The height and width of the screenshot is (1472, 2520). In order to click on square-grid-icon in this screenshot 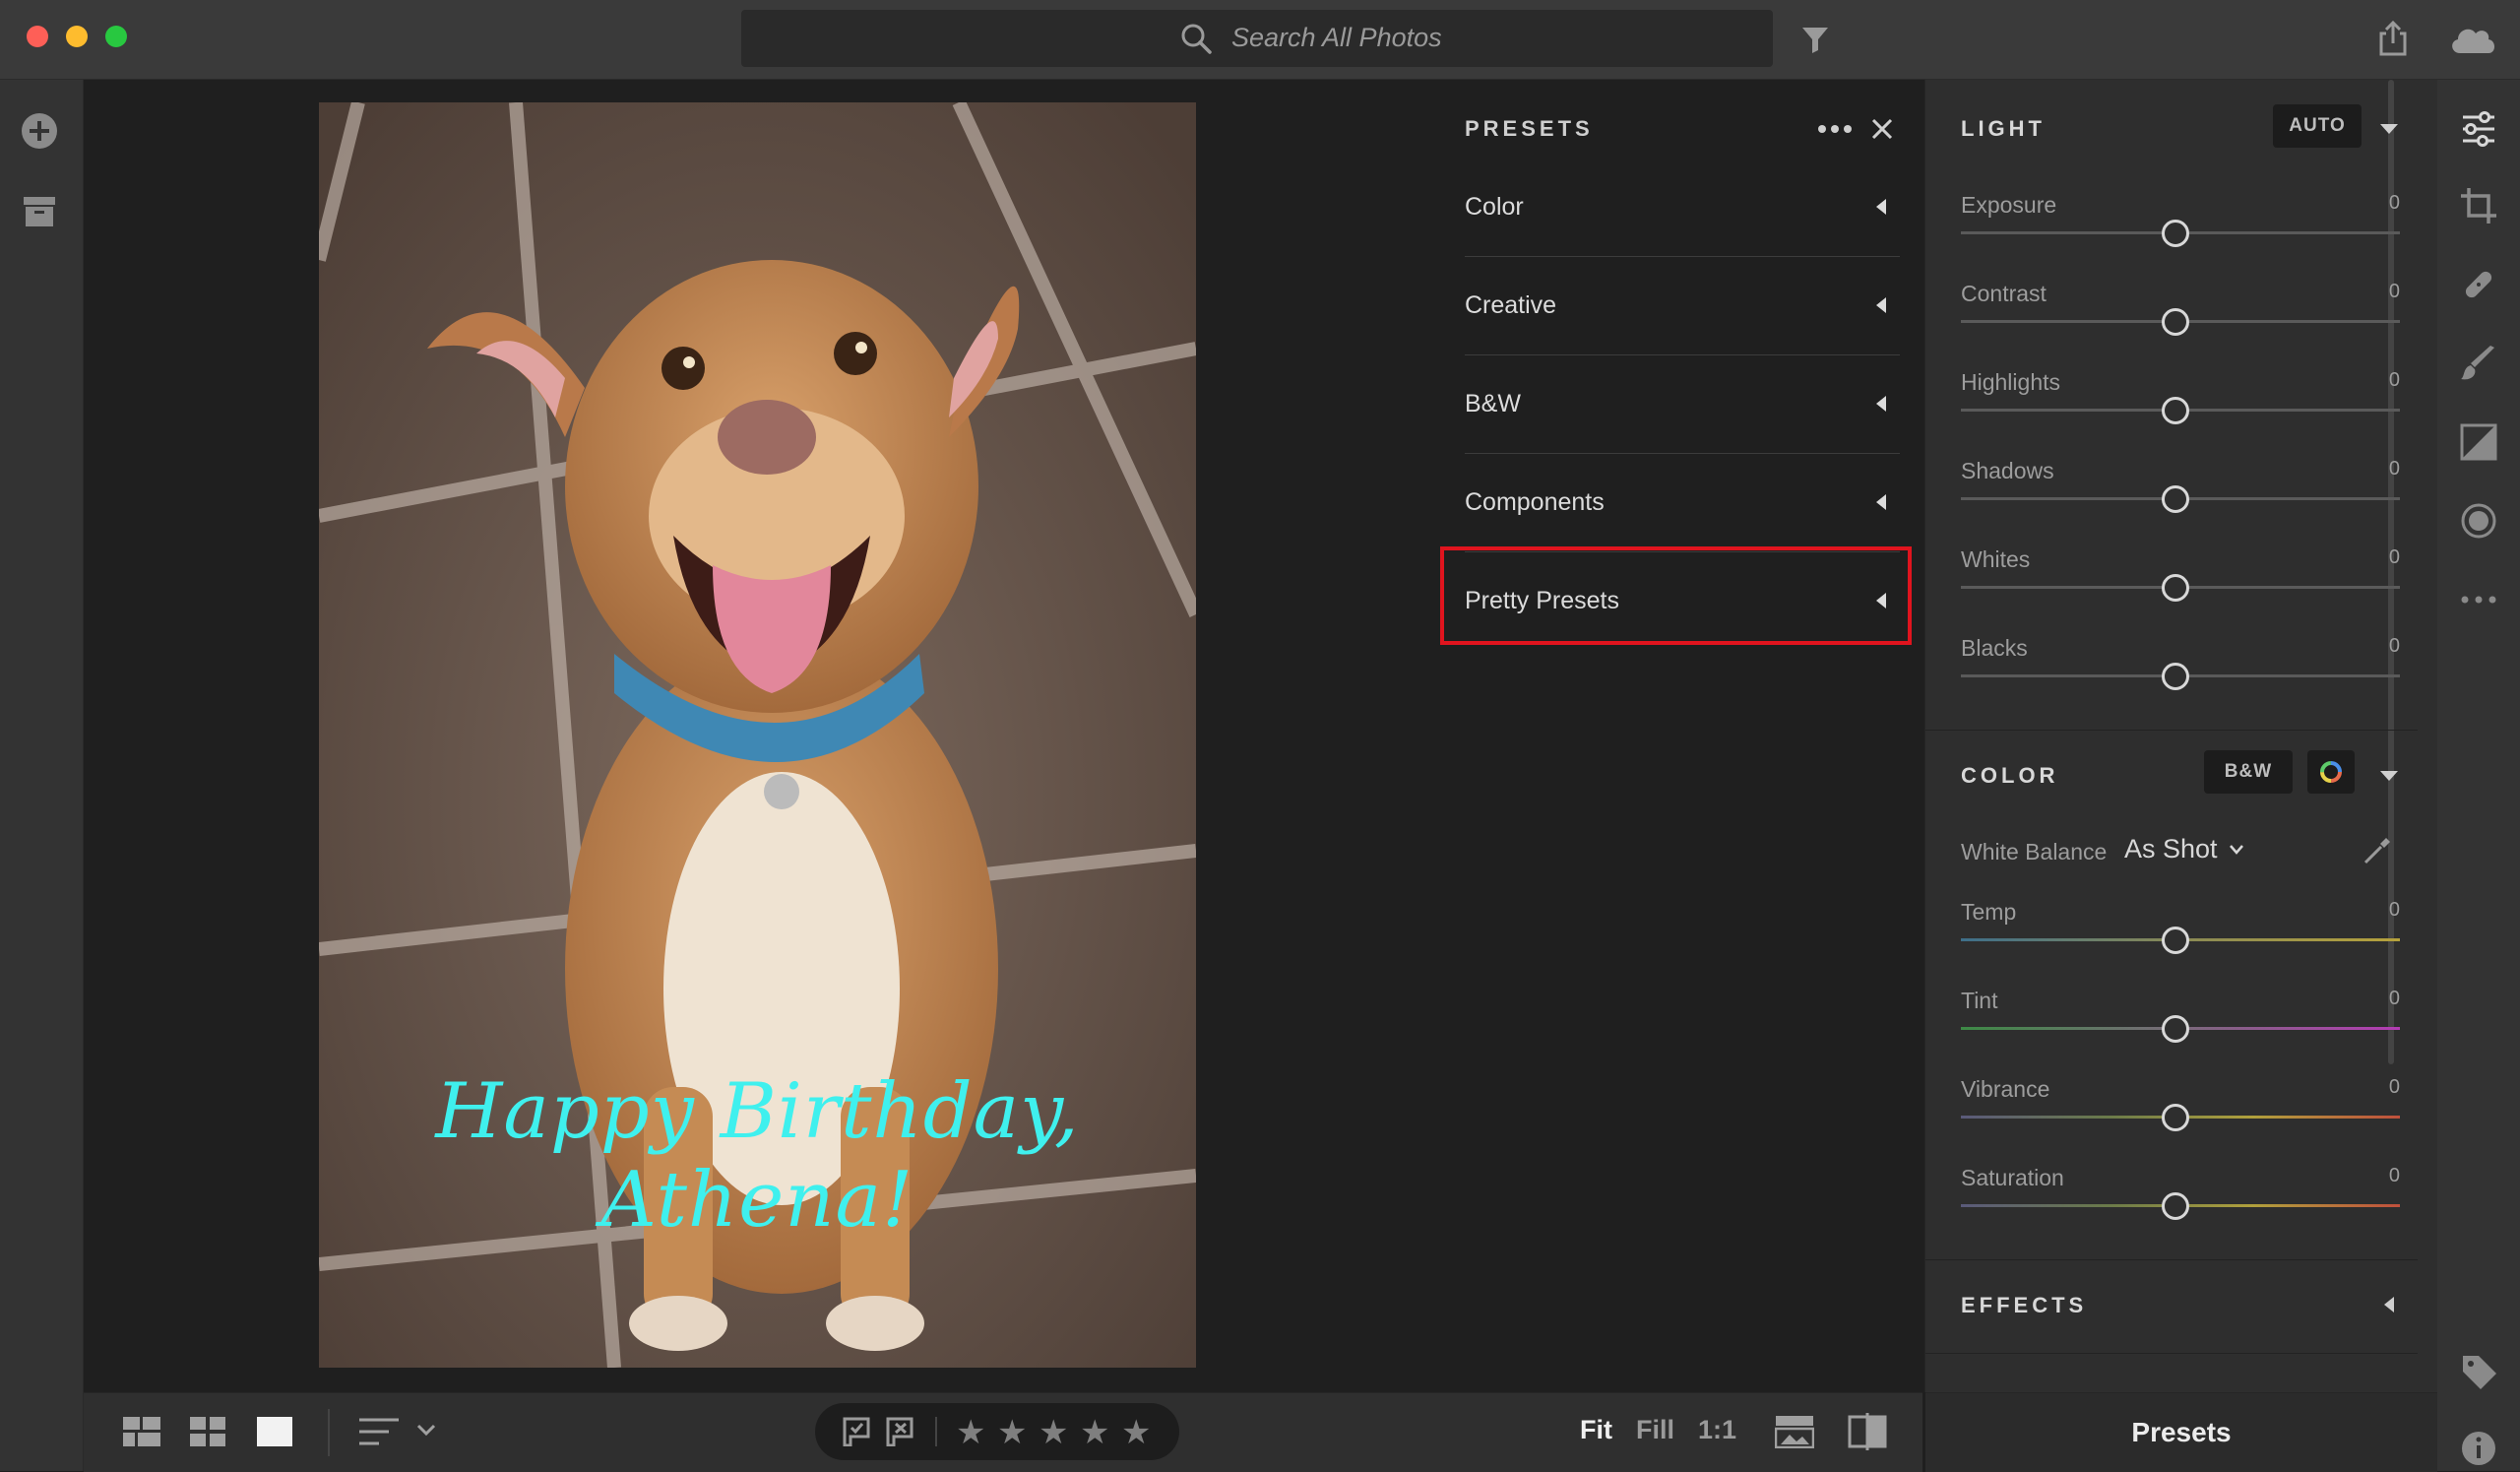, I will do `click(141, 1431)`.